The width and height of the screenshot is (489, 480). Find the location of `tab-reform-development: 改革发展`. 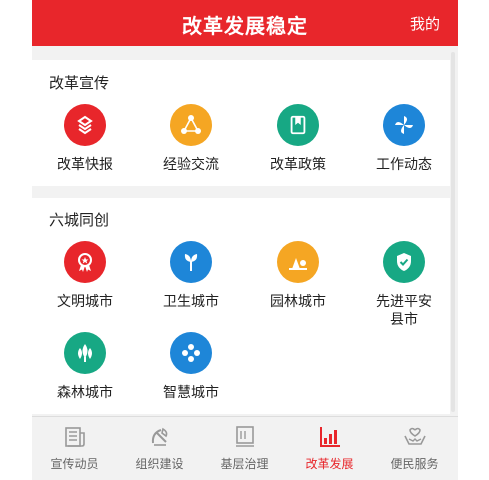

tab-reform-development: 改革发展 is located at coordinates (329, 447).